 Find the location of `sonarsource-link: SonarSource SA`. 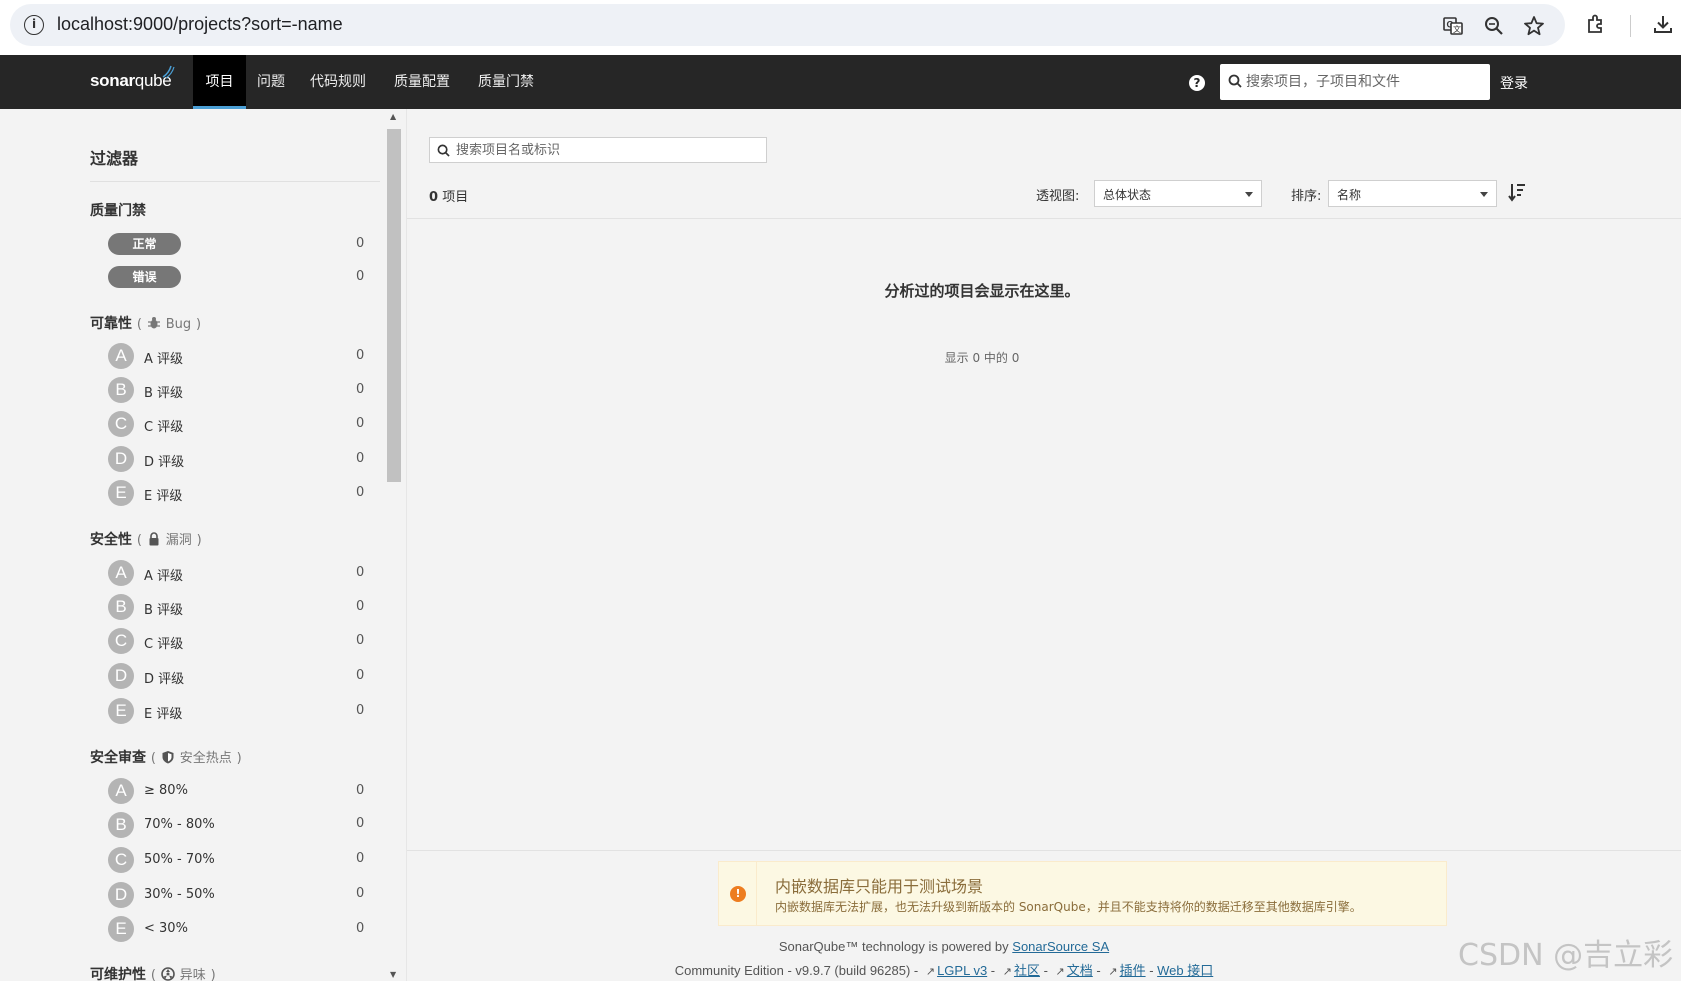

sonarsource-link: SonarSource SA is located at coordinates (1060, 946).